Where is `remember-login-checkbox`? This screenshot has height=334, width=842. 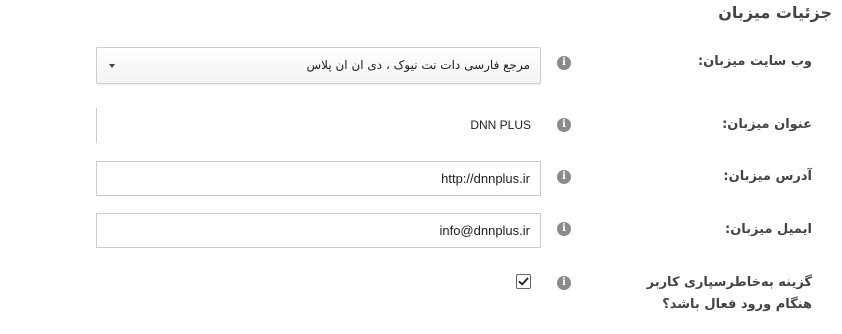
remember-login-checkbox is located at coordinates (523, 281).